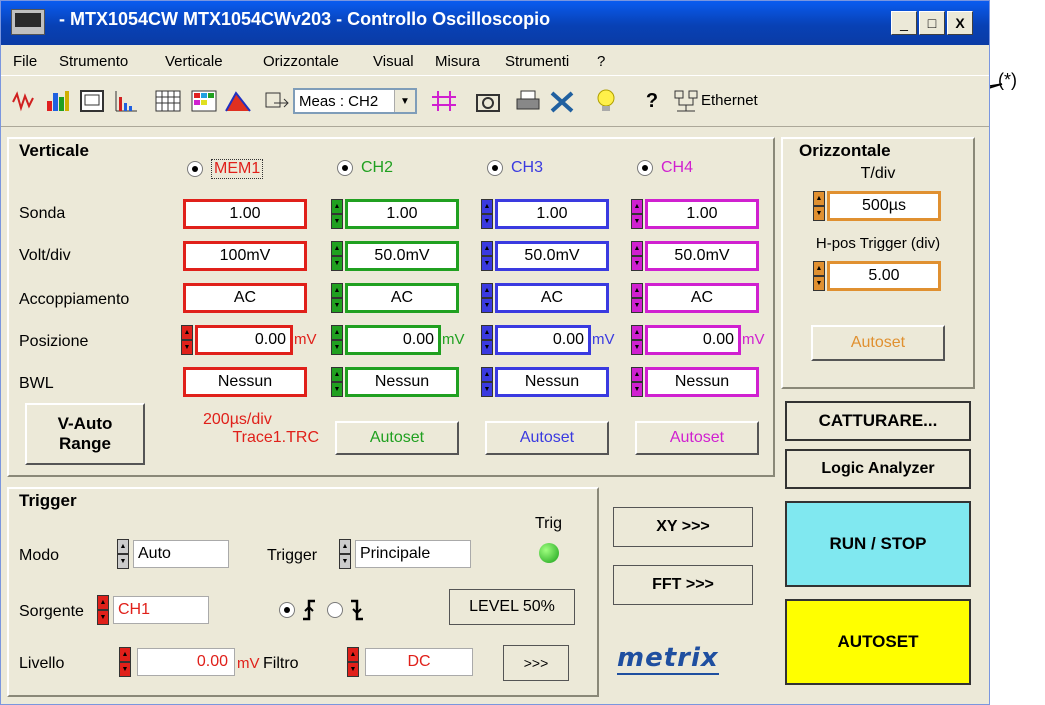  What do you see at coordinates (487, 340) in the screenshot?
I see `ch3-pos-spinner: ▲ ▼` at bounding box center [487, 340].